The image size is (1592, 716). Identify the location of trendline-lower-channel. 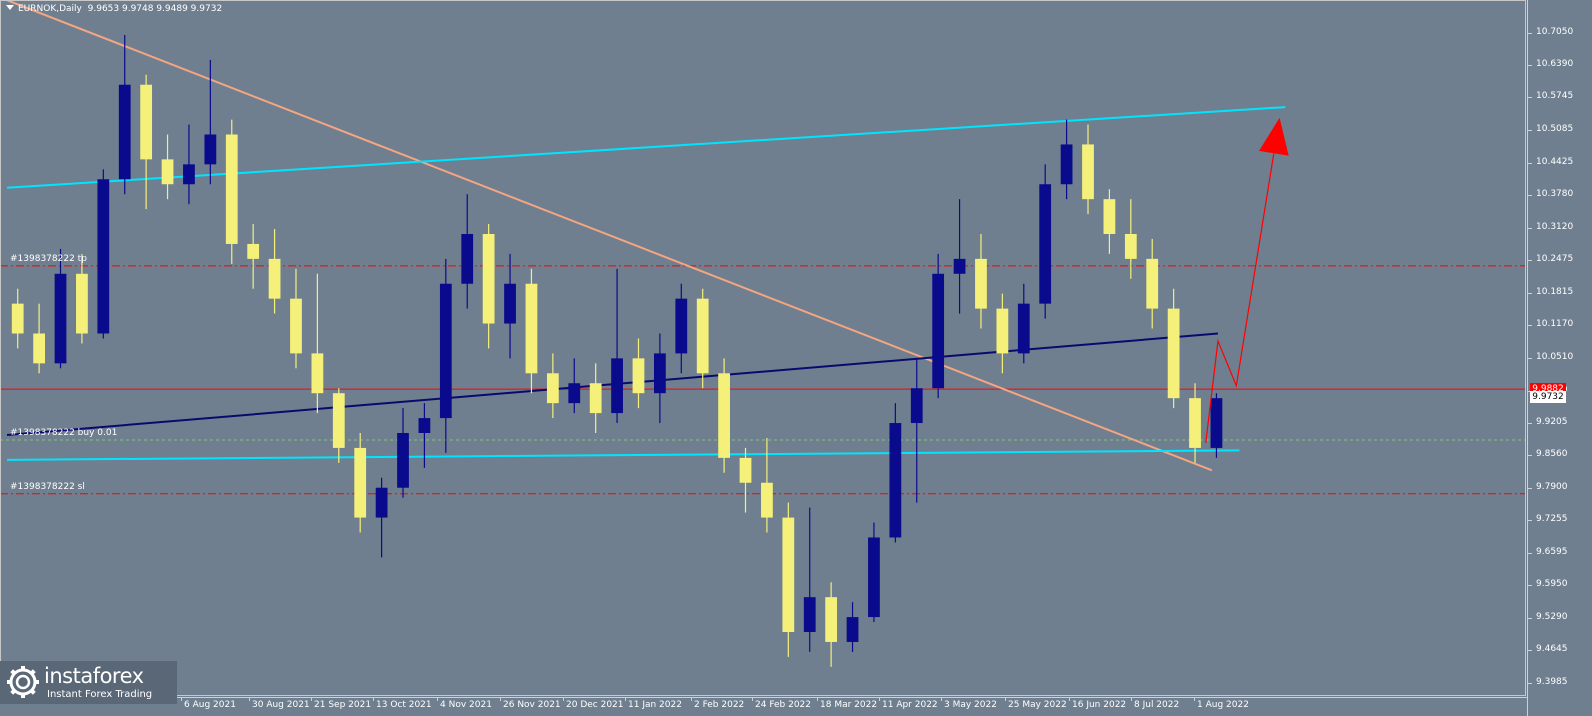
(623, 455).